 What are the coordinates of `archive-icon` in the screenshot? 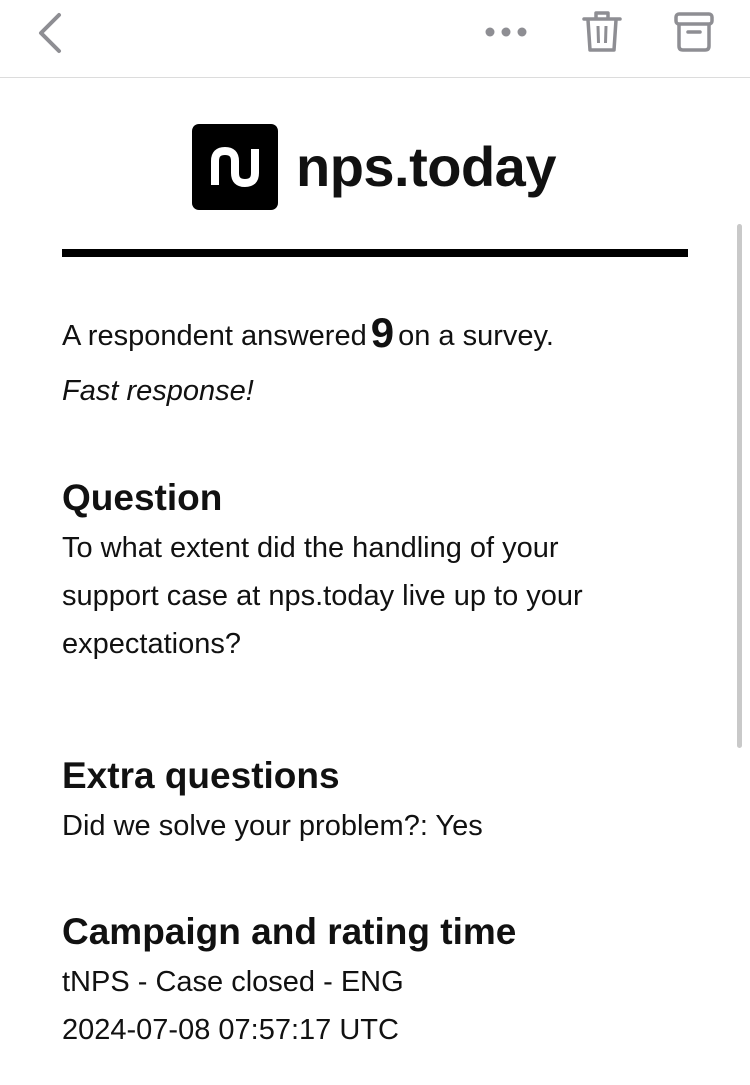 It's located at (694, 32).